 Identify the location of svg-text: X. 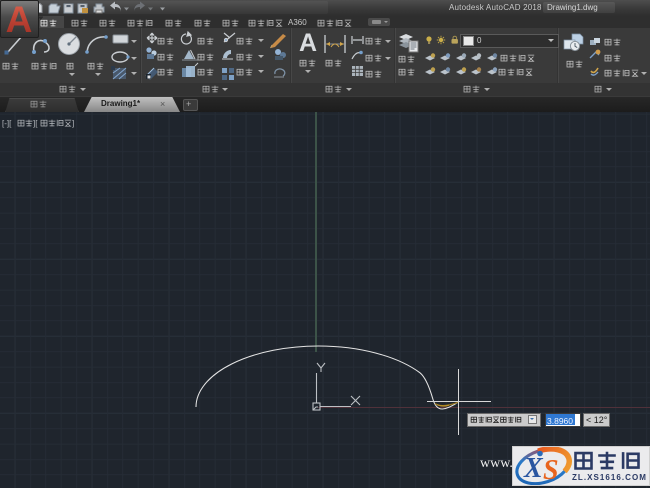
(533, 468).